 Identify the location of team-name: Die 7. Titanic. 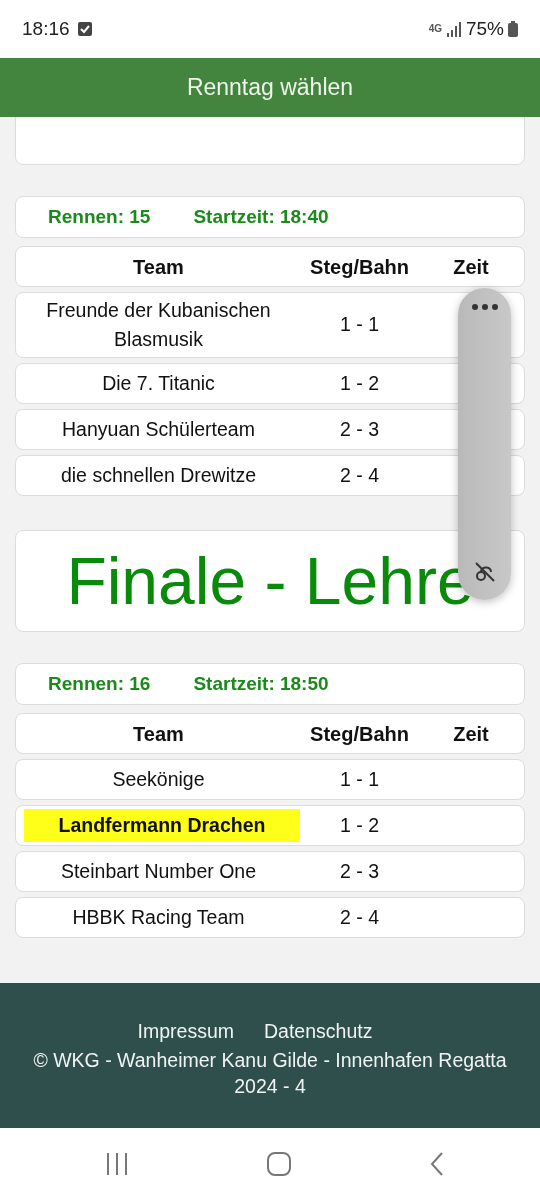
(158, 382).